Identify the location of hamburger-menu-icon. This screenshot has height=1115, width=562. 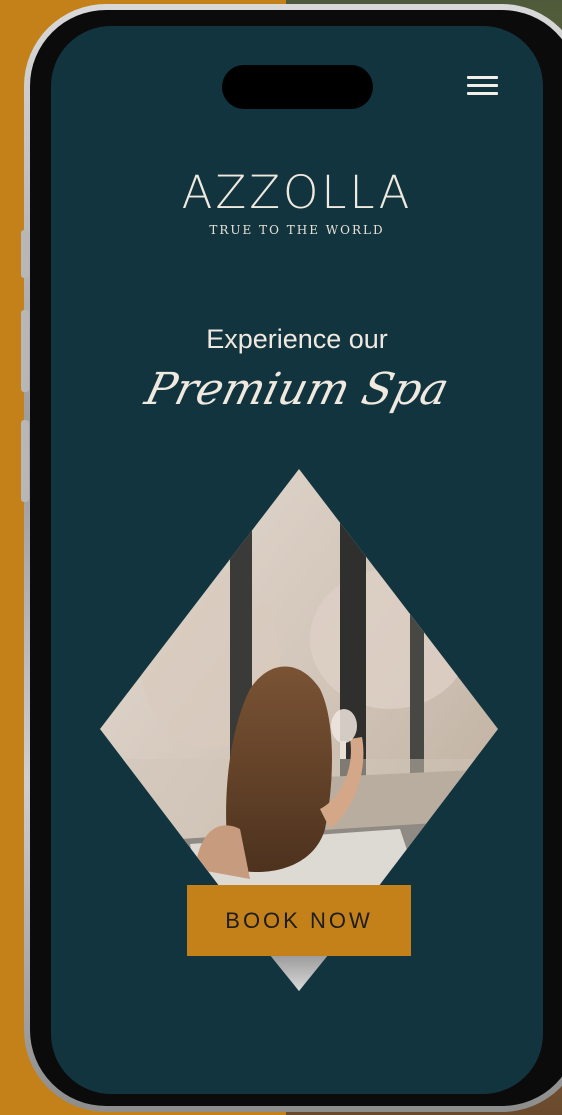
(481, 86).